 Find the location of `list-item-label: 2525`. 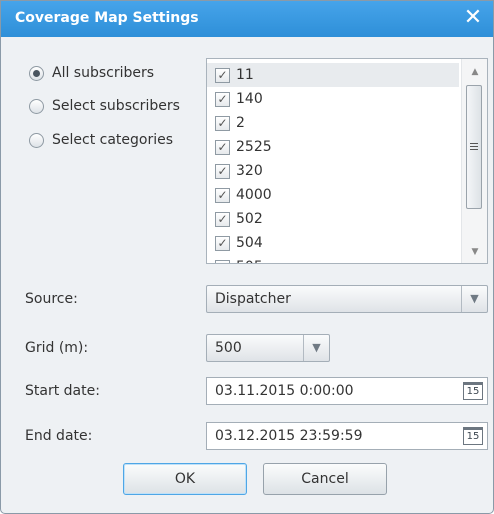

list-item-label: 2525 is located at coordinates (254, 147).